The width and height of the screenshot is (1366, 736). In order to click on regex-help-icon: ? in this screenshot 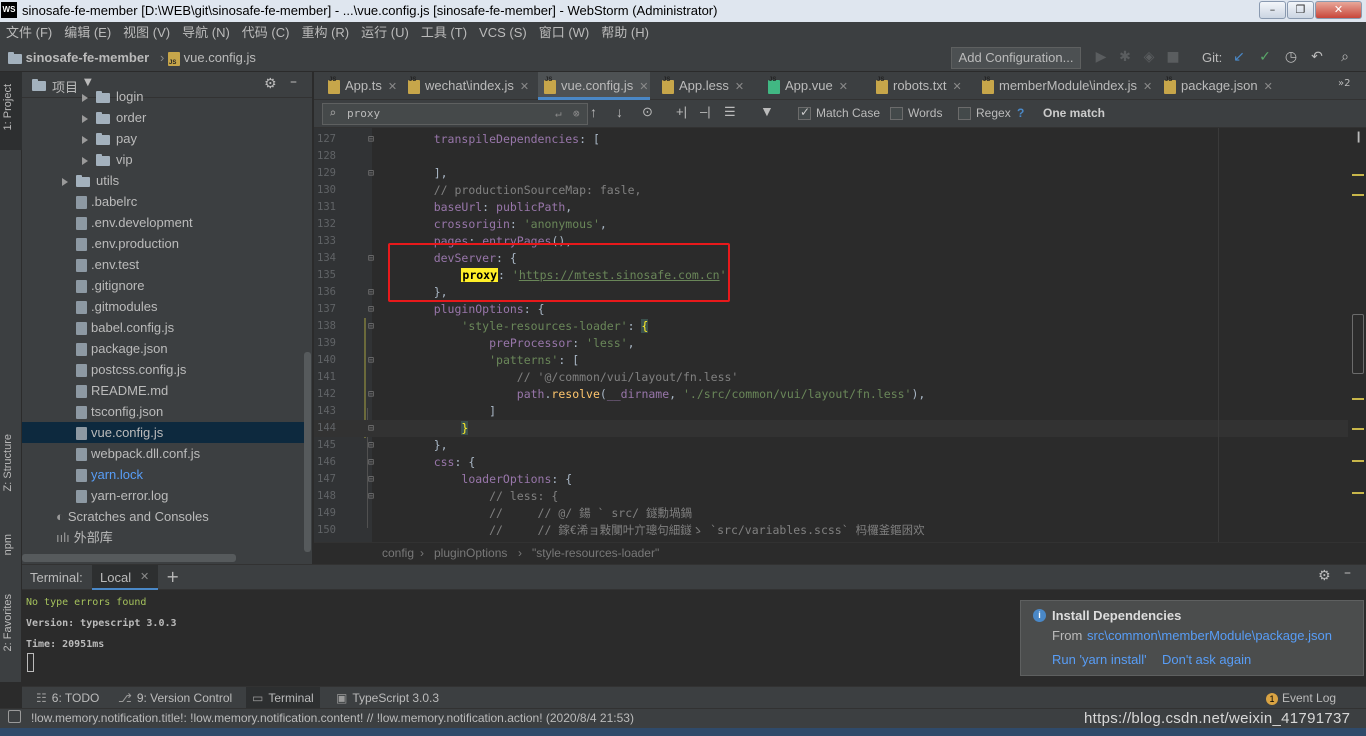, I will do `click(1020, 113)`.